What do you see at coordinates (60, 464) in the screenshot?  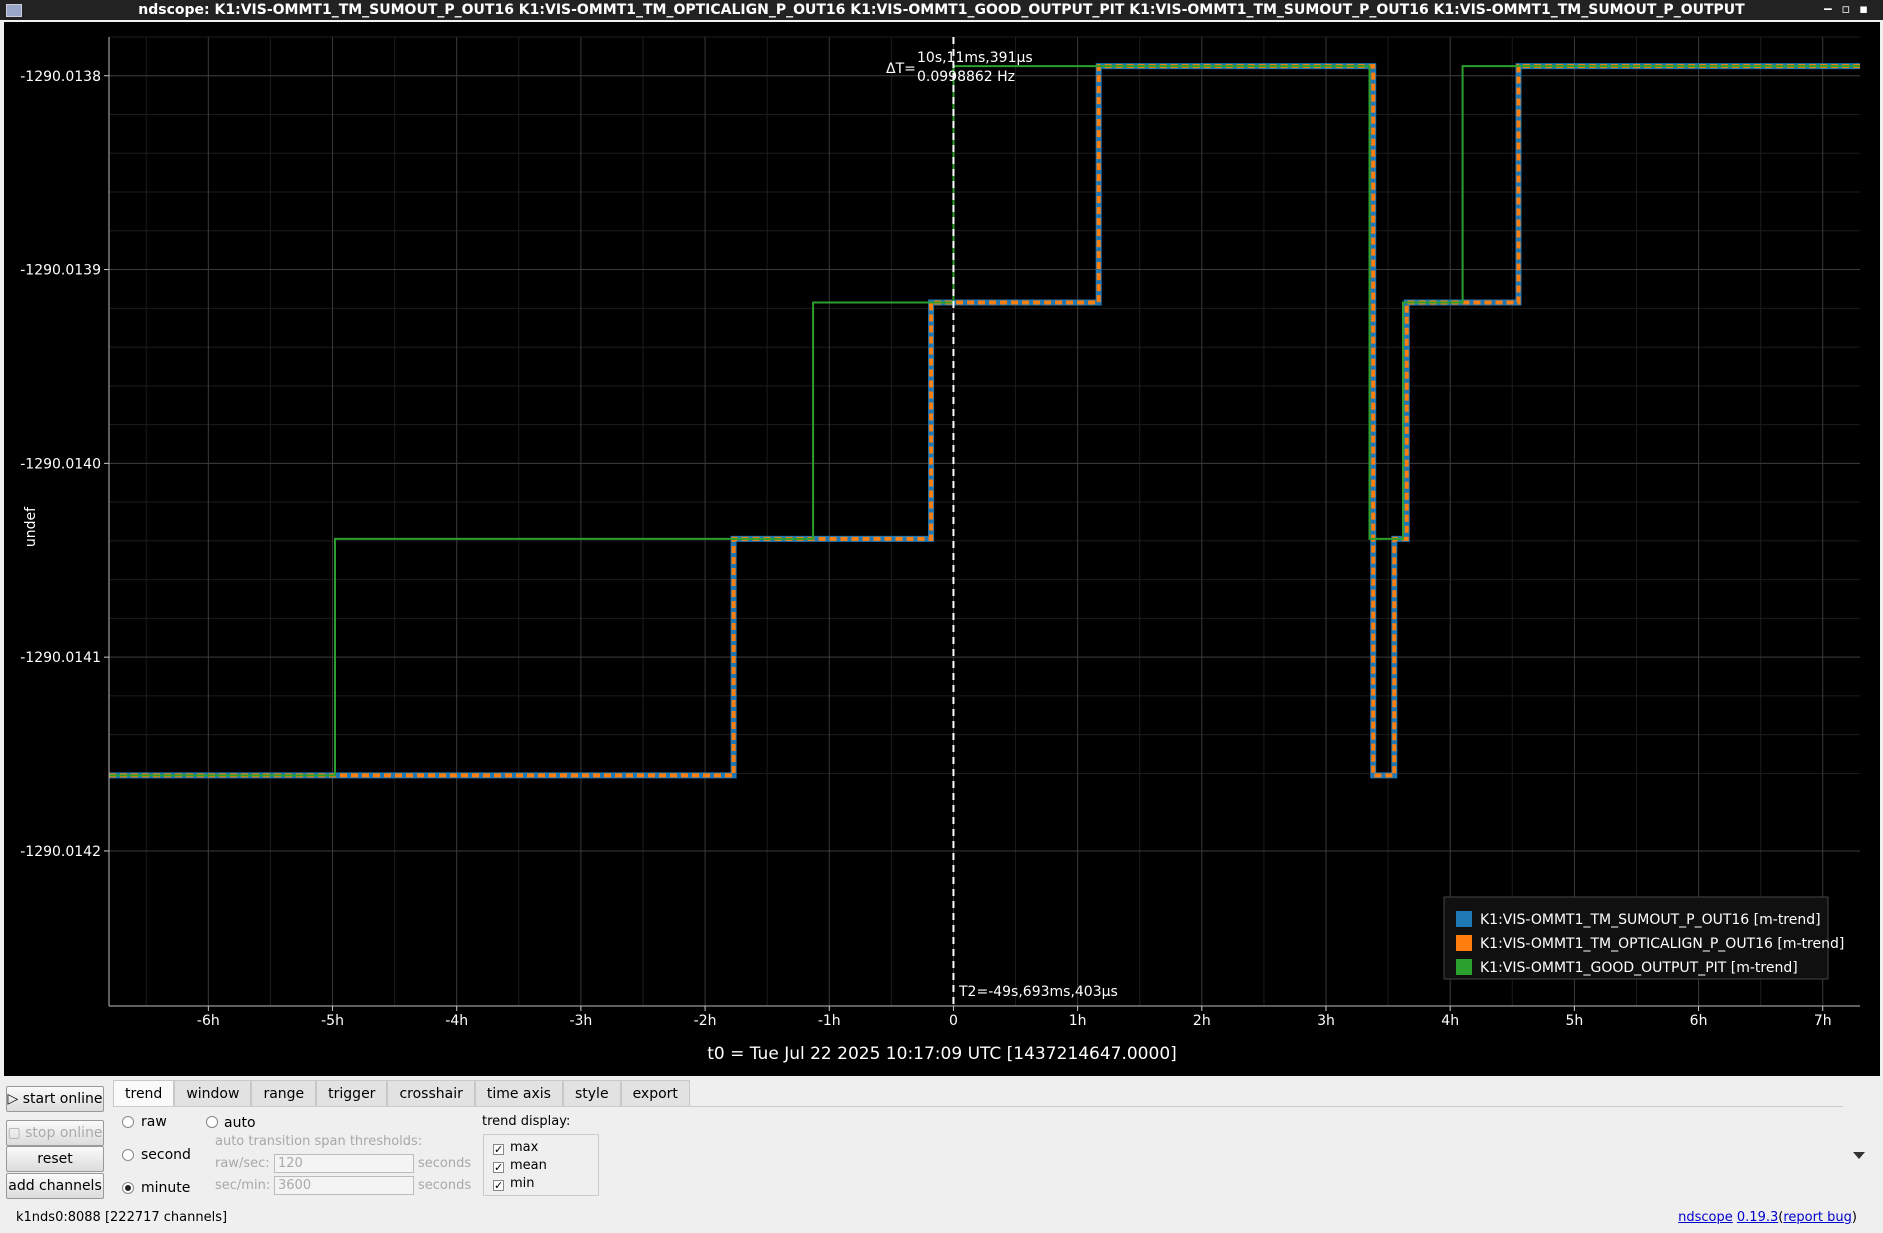 I see `y-tick-label: -1290.0140` at bounding box center [60, 464].